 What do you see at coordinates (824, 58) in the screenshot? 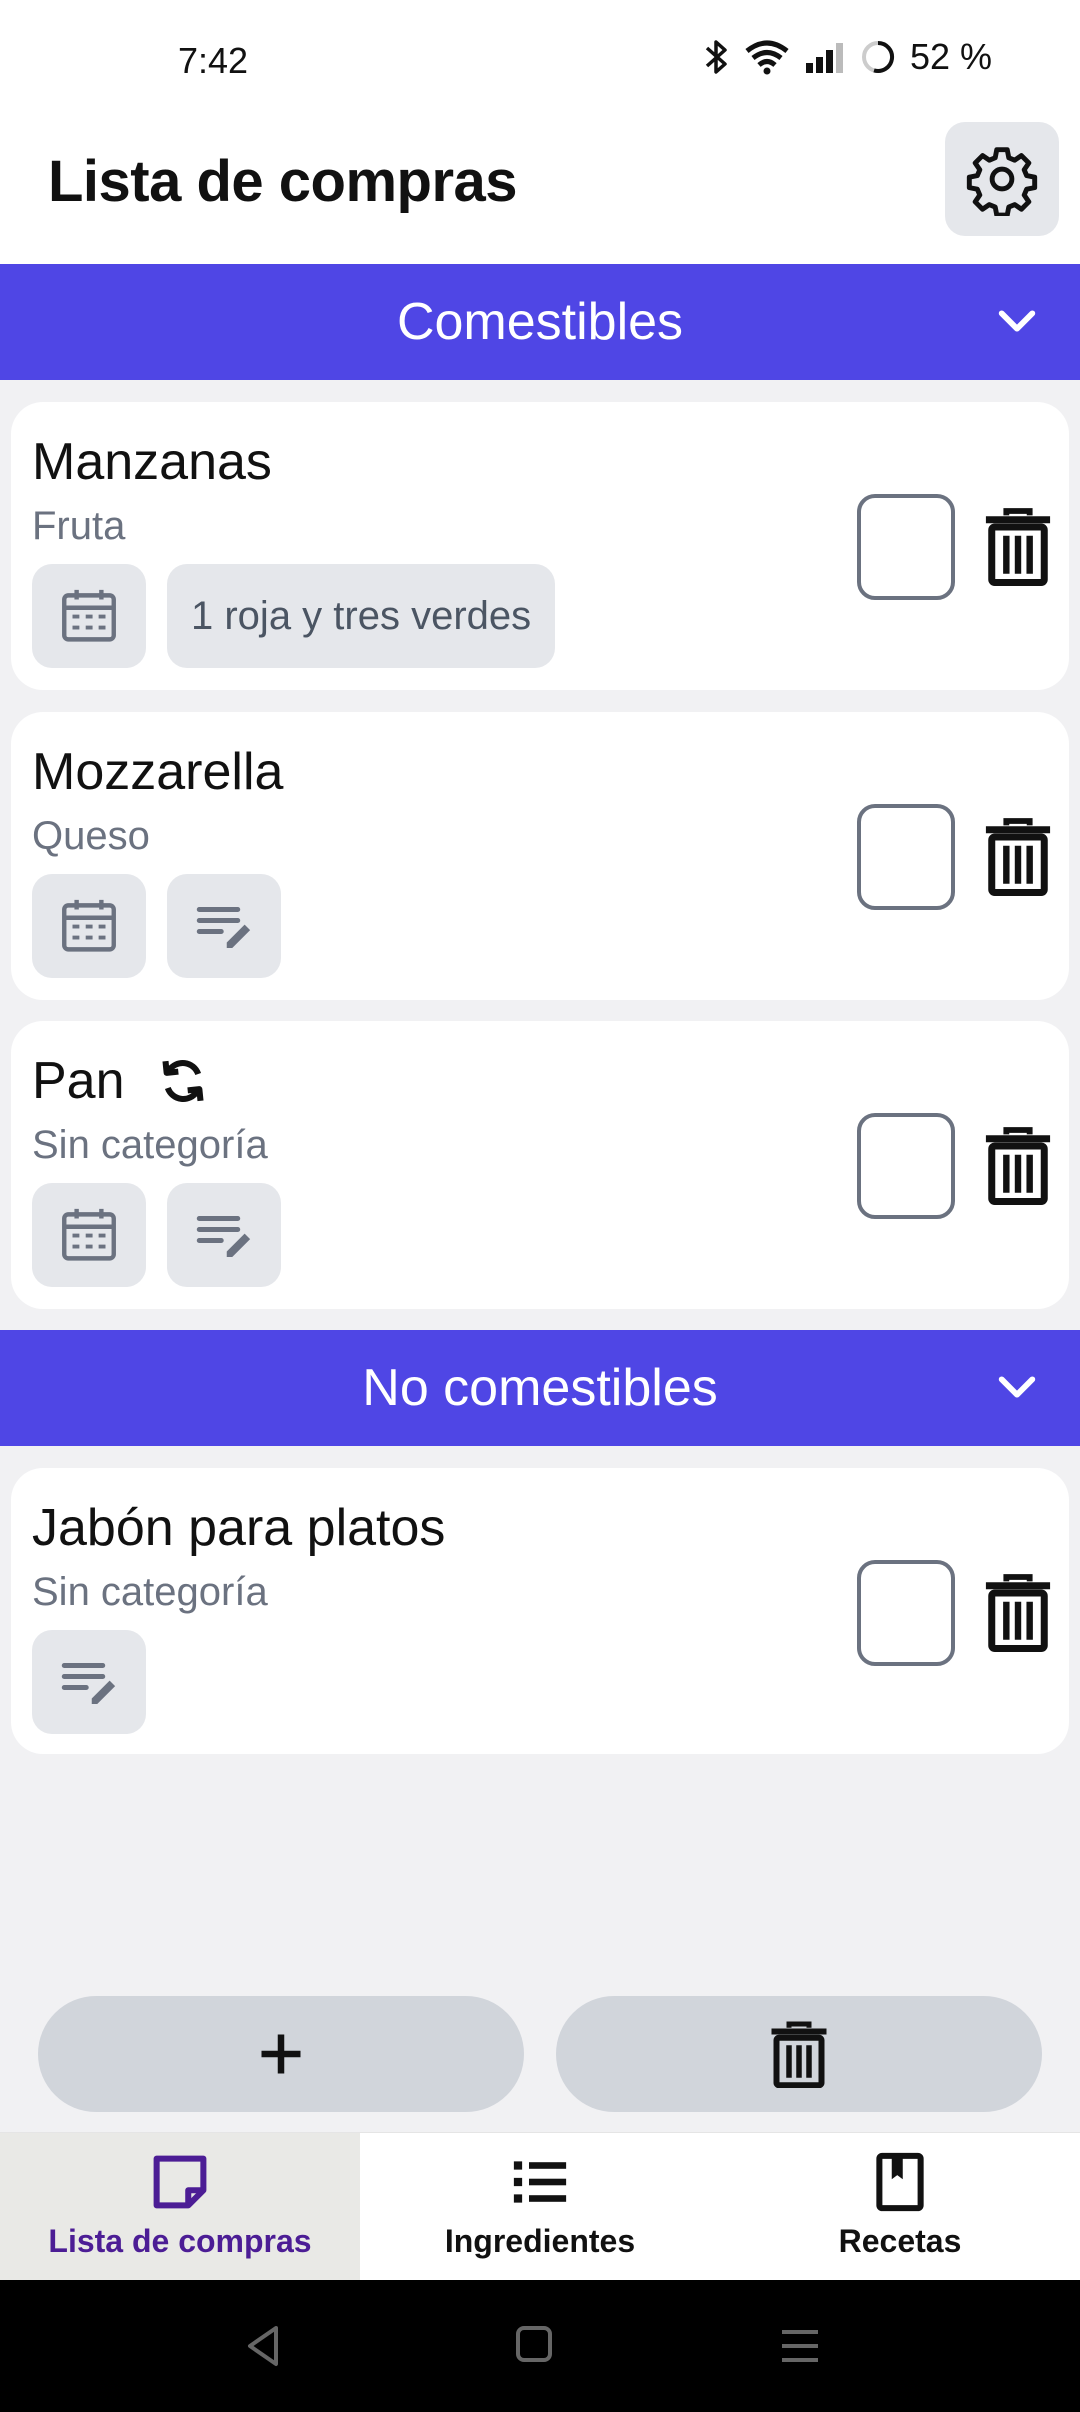
I see `signal-icon` at bounding box center [824, 58].